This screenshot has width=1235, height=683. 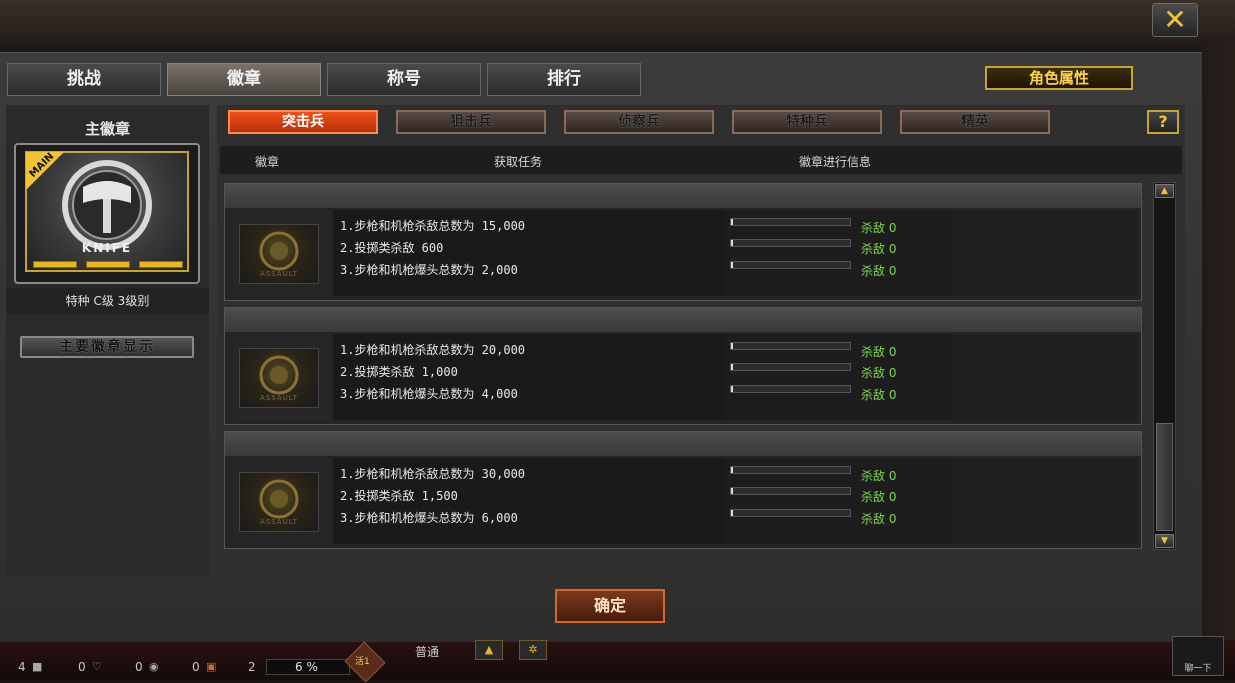 I want to click on subtab-scout: 侦察兵, so click(x=639, y=122).